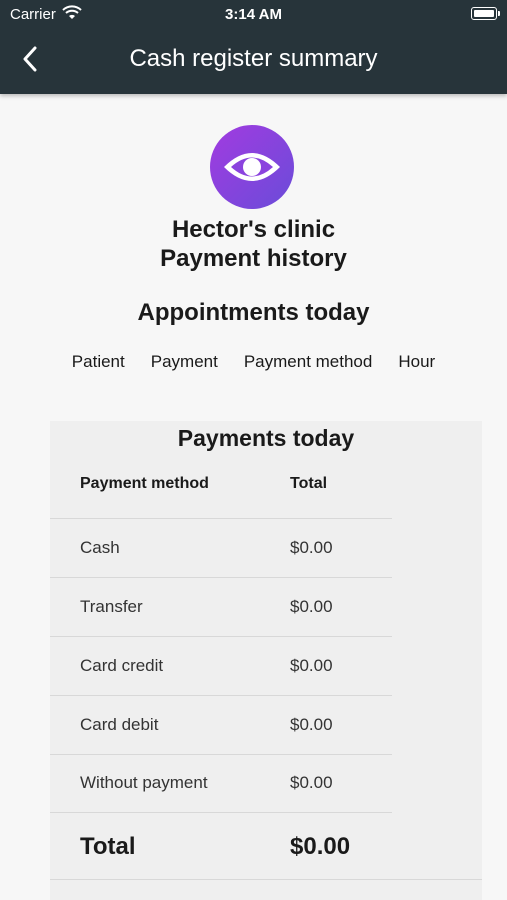 The height and width of the screenshot is (900, 507). I want to click on payments-table-header: Payment method Total, so click(221, 470).